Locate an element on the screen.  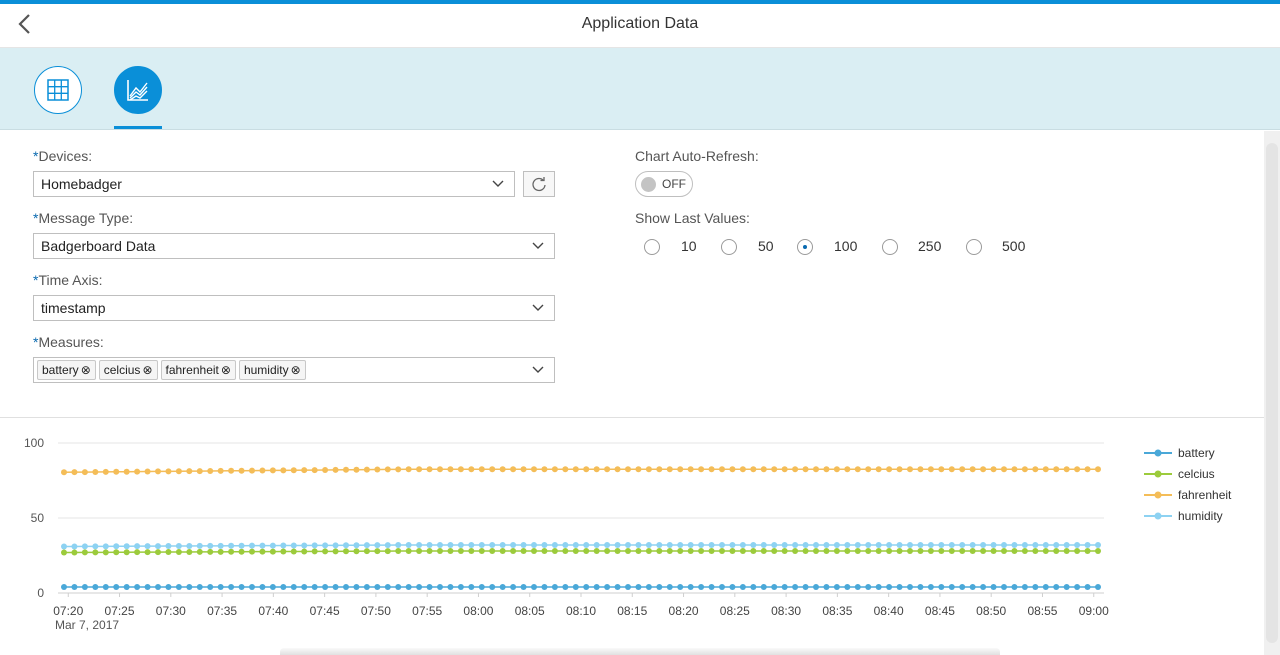
legend-label-celcius: celcius is located at coordinates (1196, 474).